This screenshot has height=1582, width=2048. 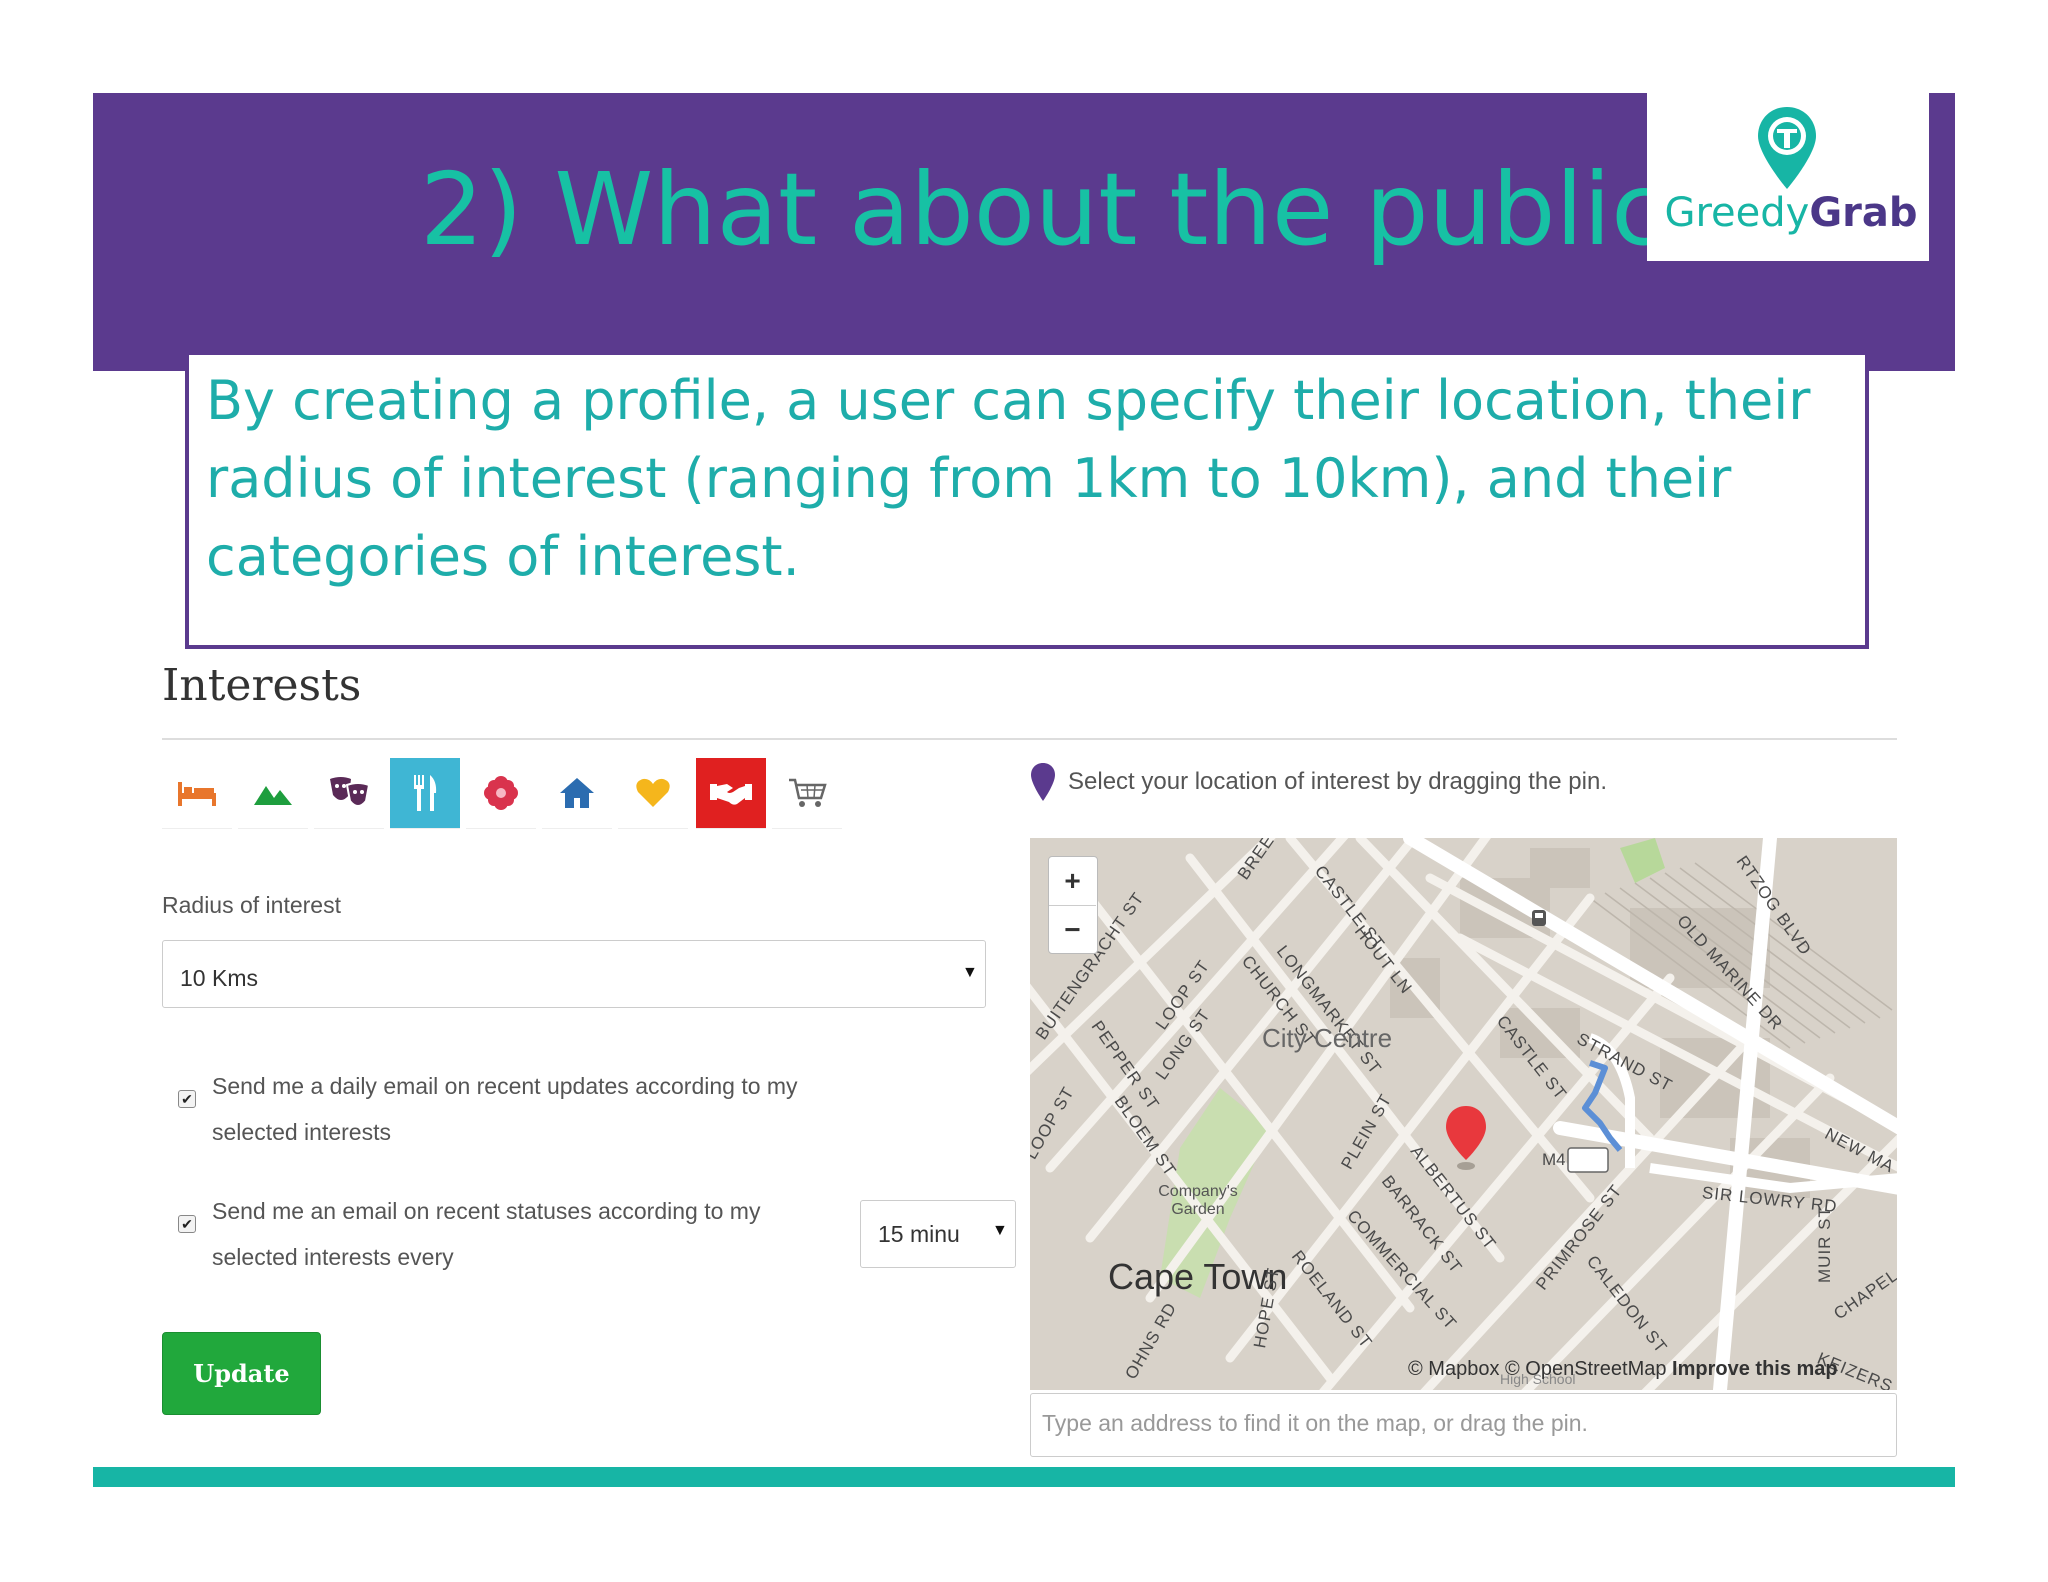 What do you see at coordinates (1043, 782) in the screenshot?
I see `location-pin-icon` at bounding box center [1043, 782].